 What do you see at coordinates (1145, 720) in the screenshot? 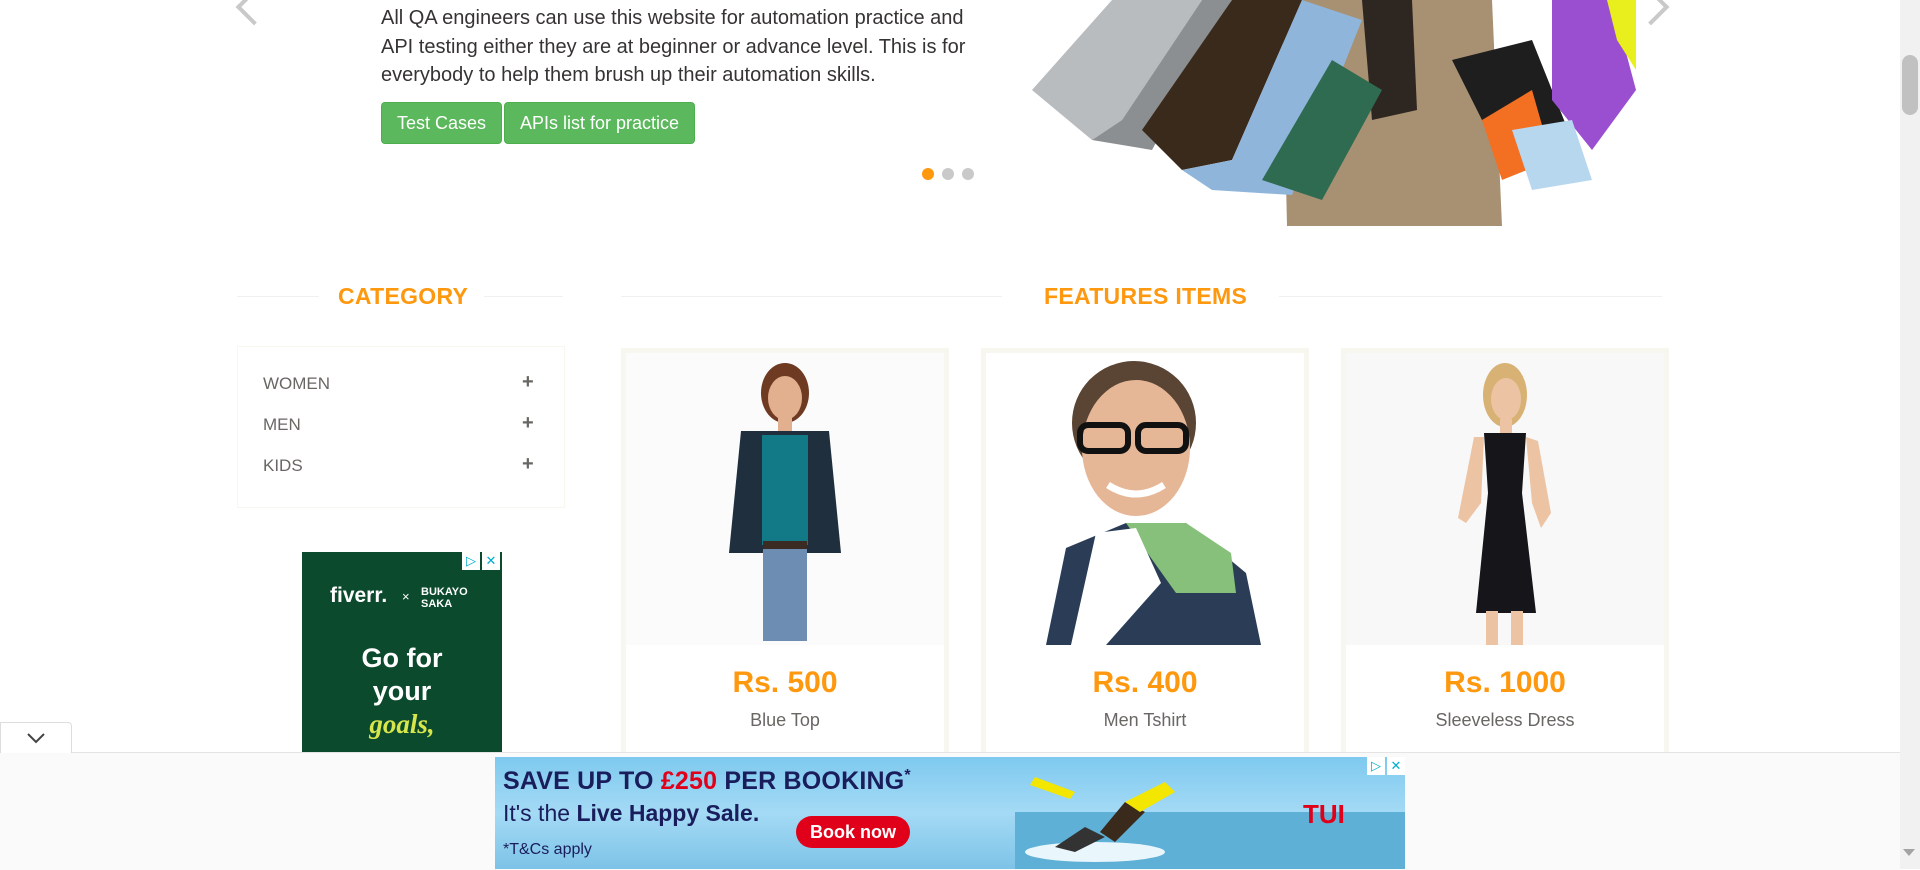
I see `product-name: Men Tshirt` at bounding box center [1145, 720].